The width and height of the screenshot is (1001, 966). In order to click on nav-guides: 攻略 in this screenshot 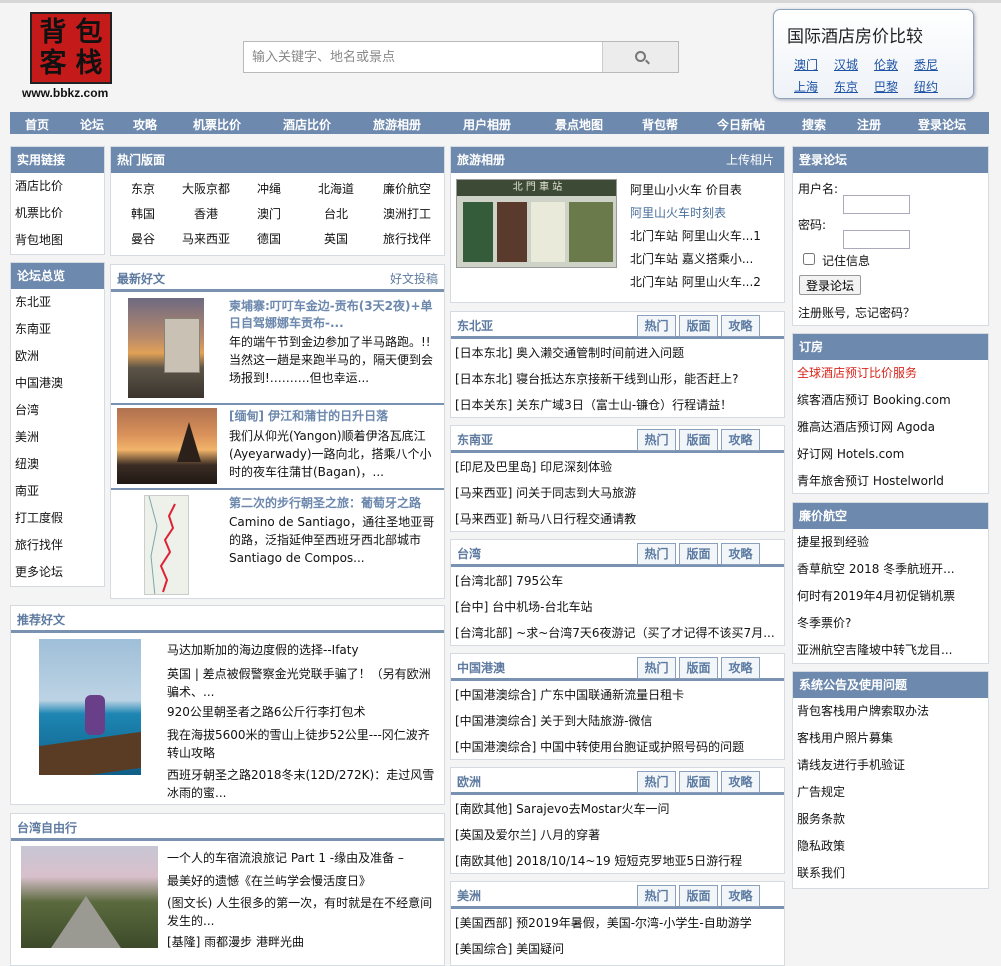, I will do `click(145, 124)`.